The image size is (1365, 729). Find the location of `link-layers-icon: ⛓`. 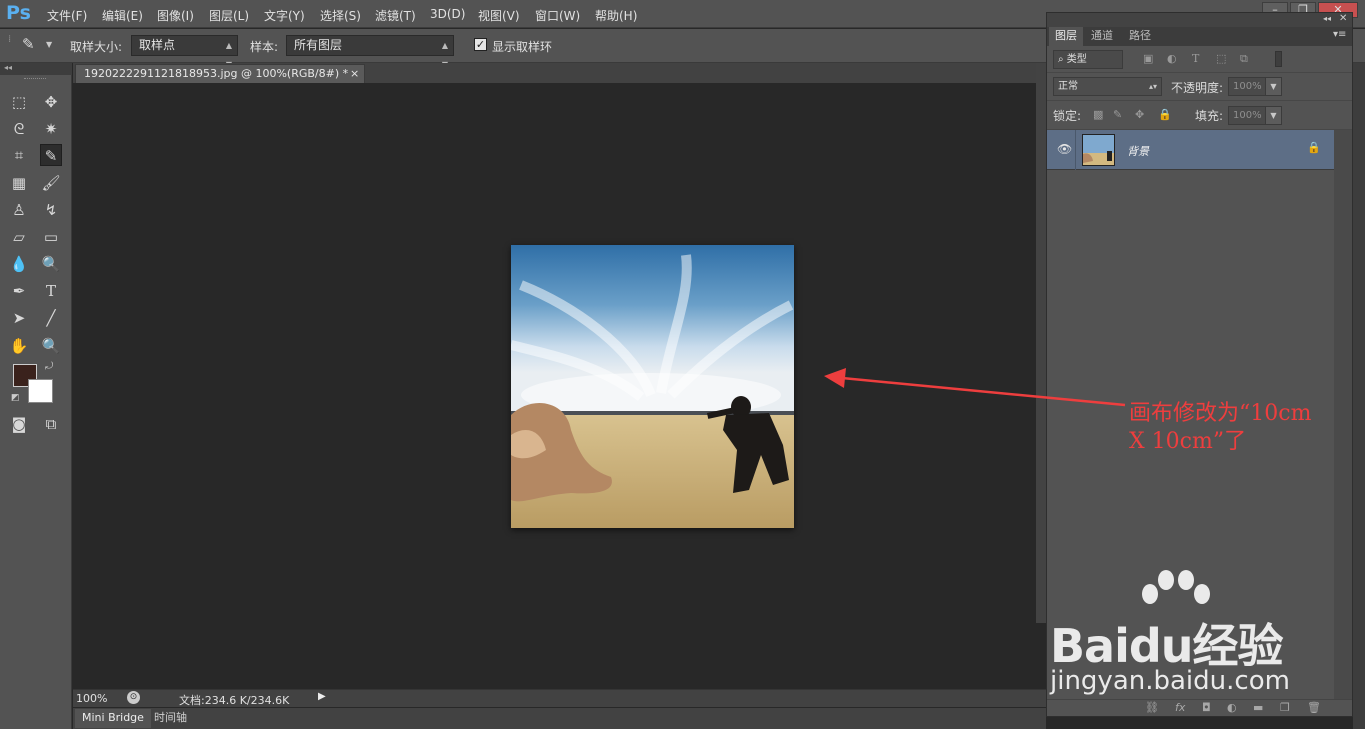

link-layers-icon: ⛓ is located at coordinates (1152, 707).